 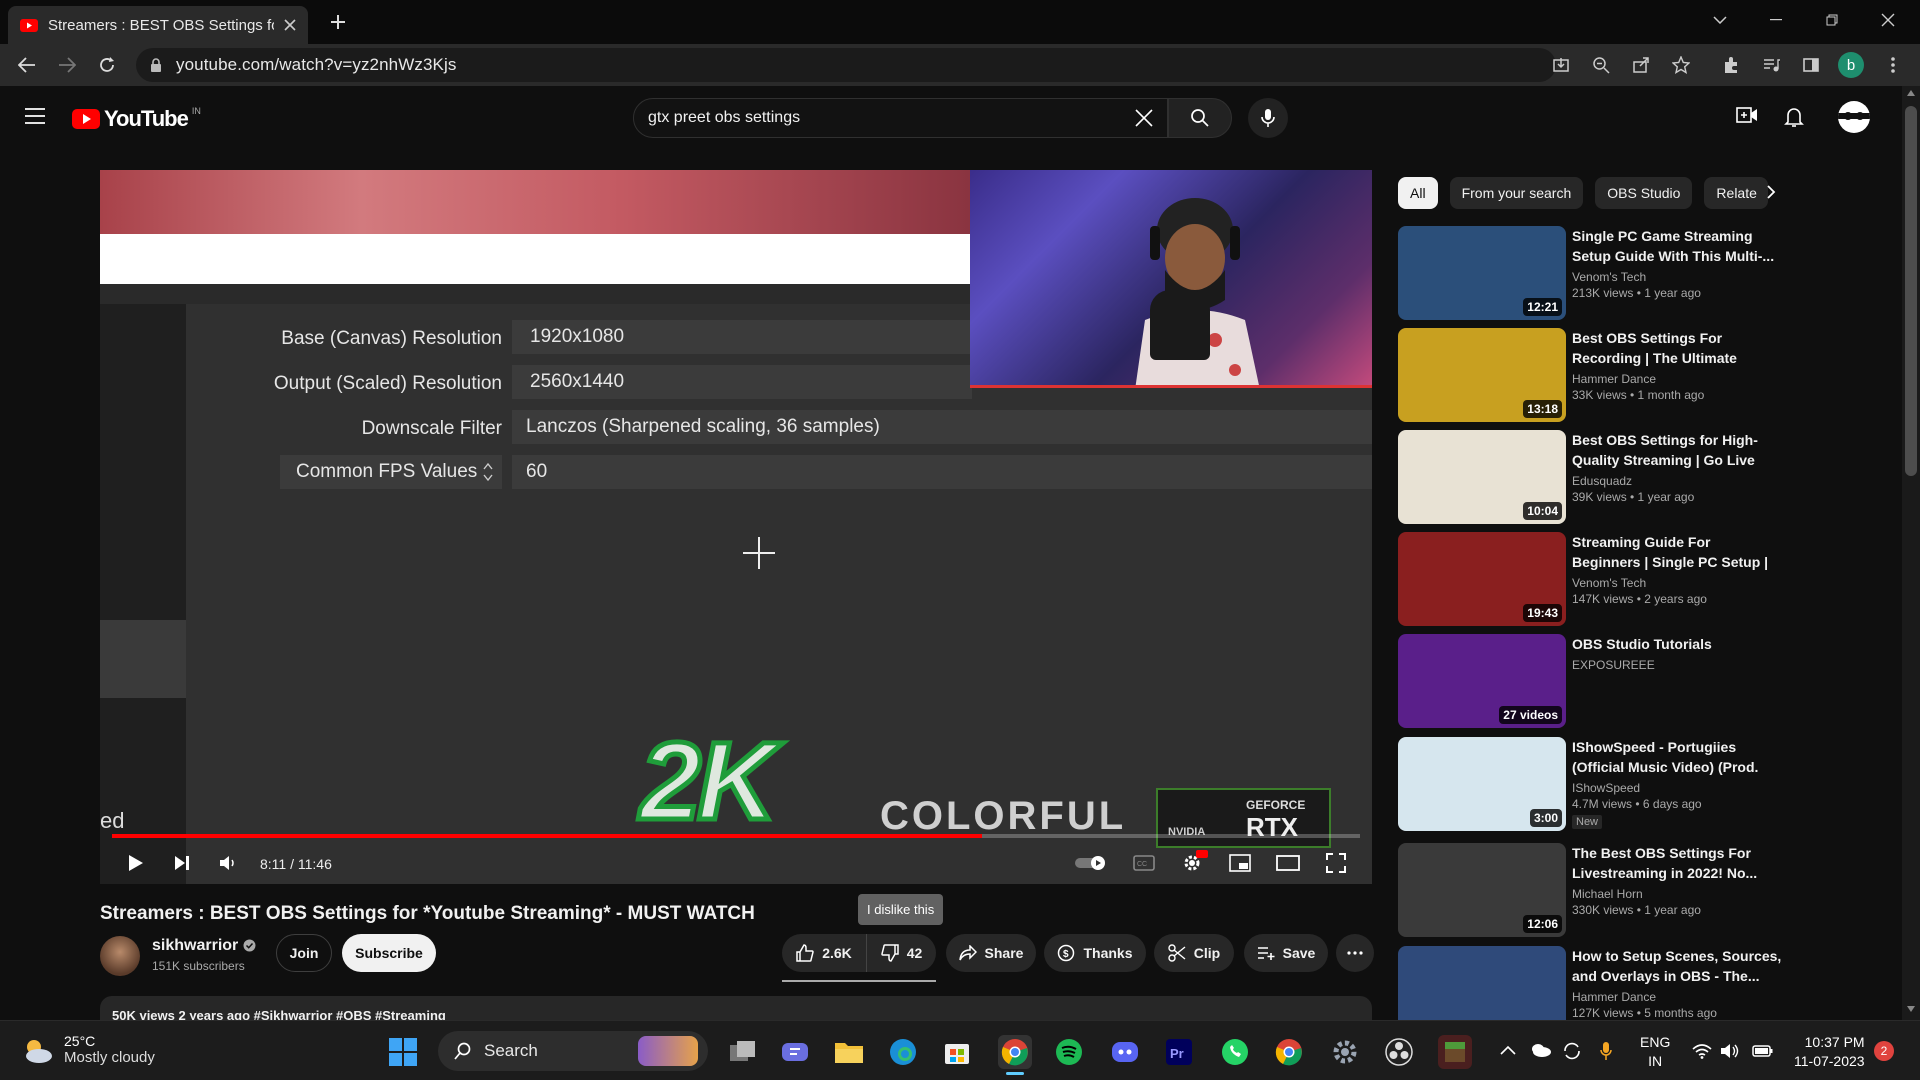 What do you see at coordinates (1336, 863) in the screenshot?
I see `fullscreen-button` at bounding box center [1336, 863].